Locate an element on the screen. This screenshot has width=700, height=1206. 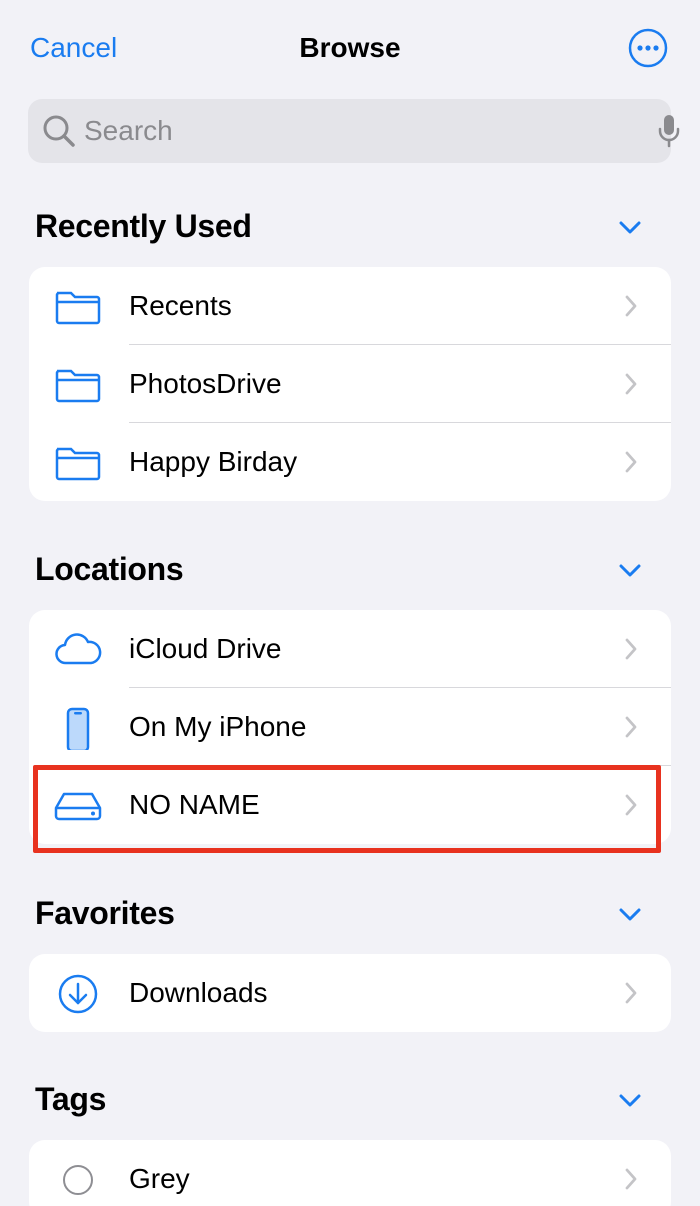
navigation-bar: Cancel Browse is located at coordinates (350, 48).